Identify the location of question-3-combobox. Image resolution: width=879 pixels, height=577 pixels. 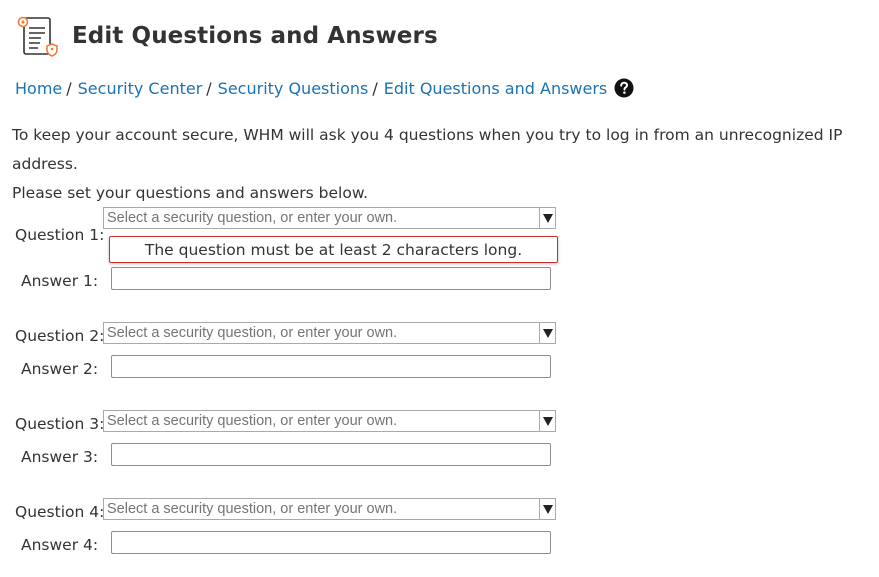
(329, 421).